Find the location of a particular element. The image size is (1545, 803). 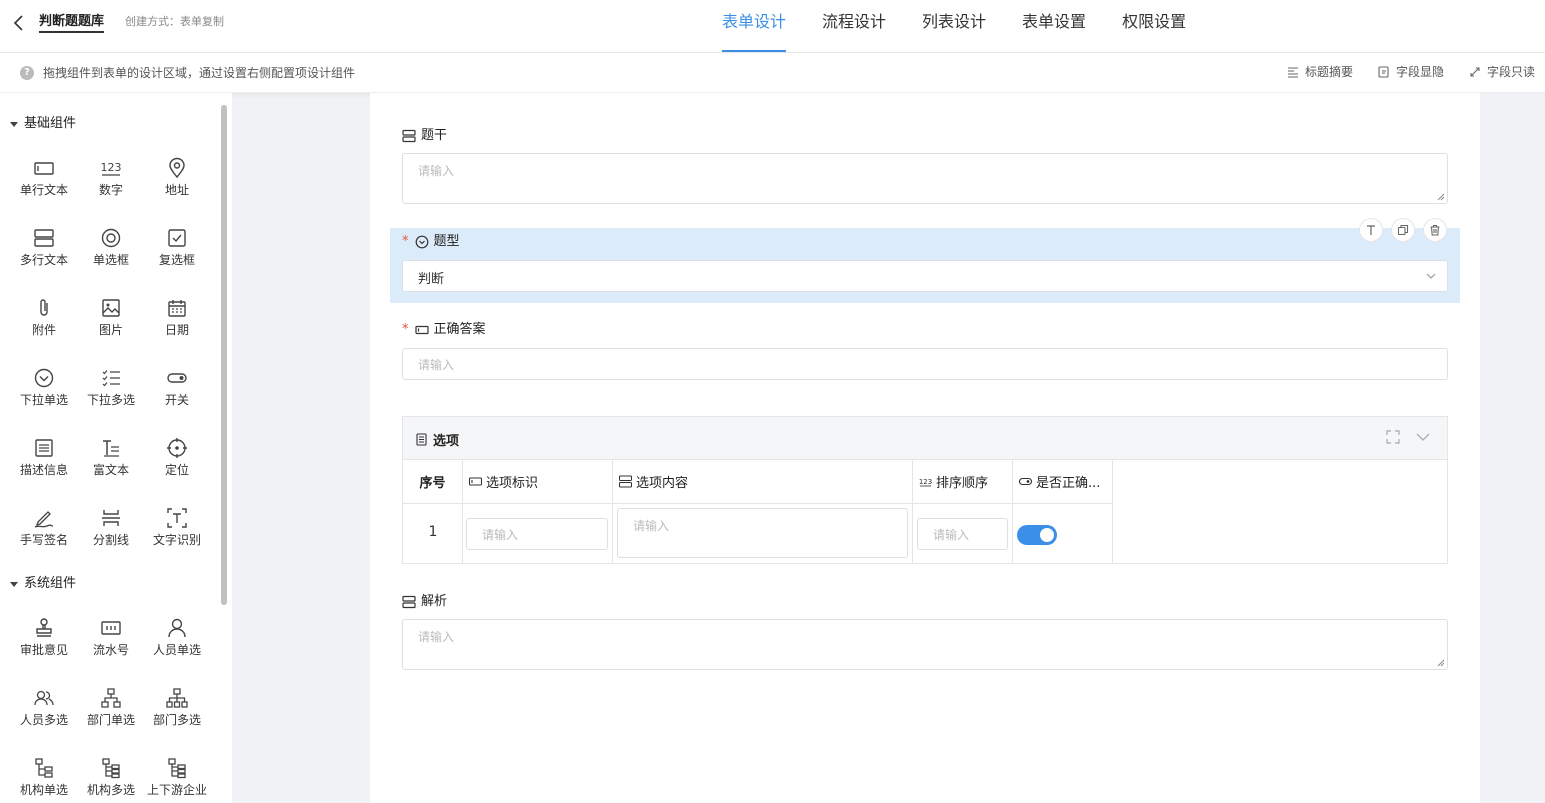

table-row-index-cell: 1 is located at coordinates (433, 534).